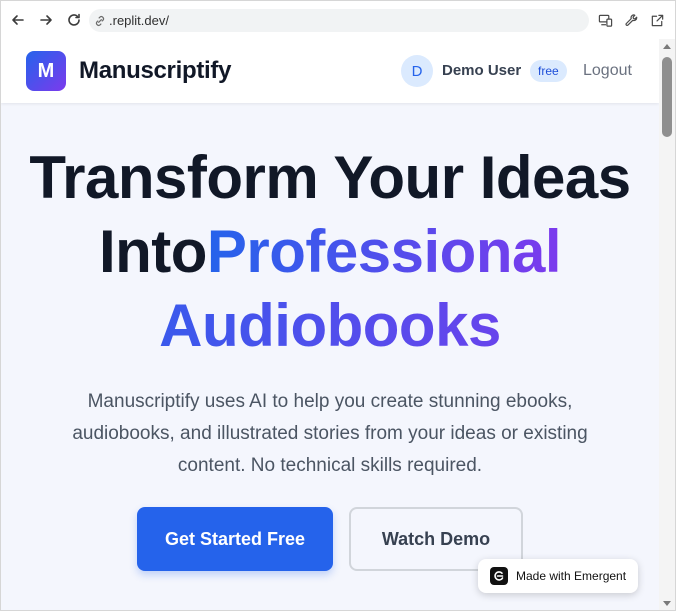 This screenshot has width=676, height=611. I want to click on open-external-icon, so click(657, 20).